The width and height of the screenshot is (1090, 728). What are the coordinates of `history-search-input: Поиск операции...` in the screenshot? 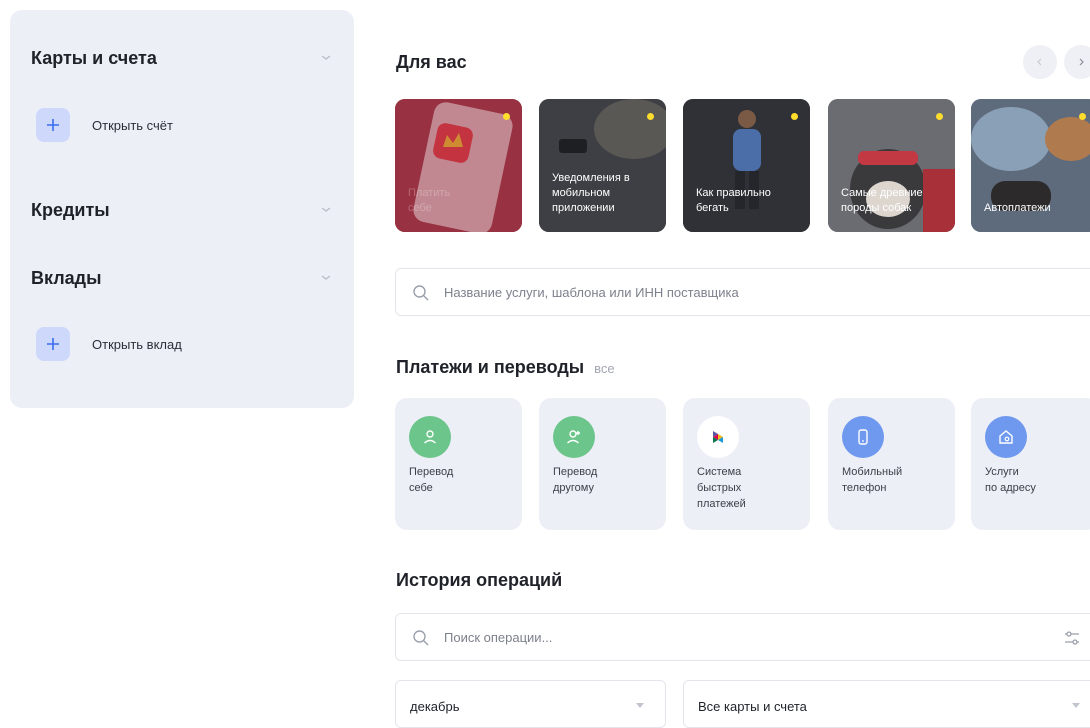 It's located at (742, 637).